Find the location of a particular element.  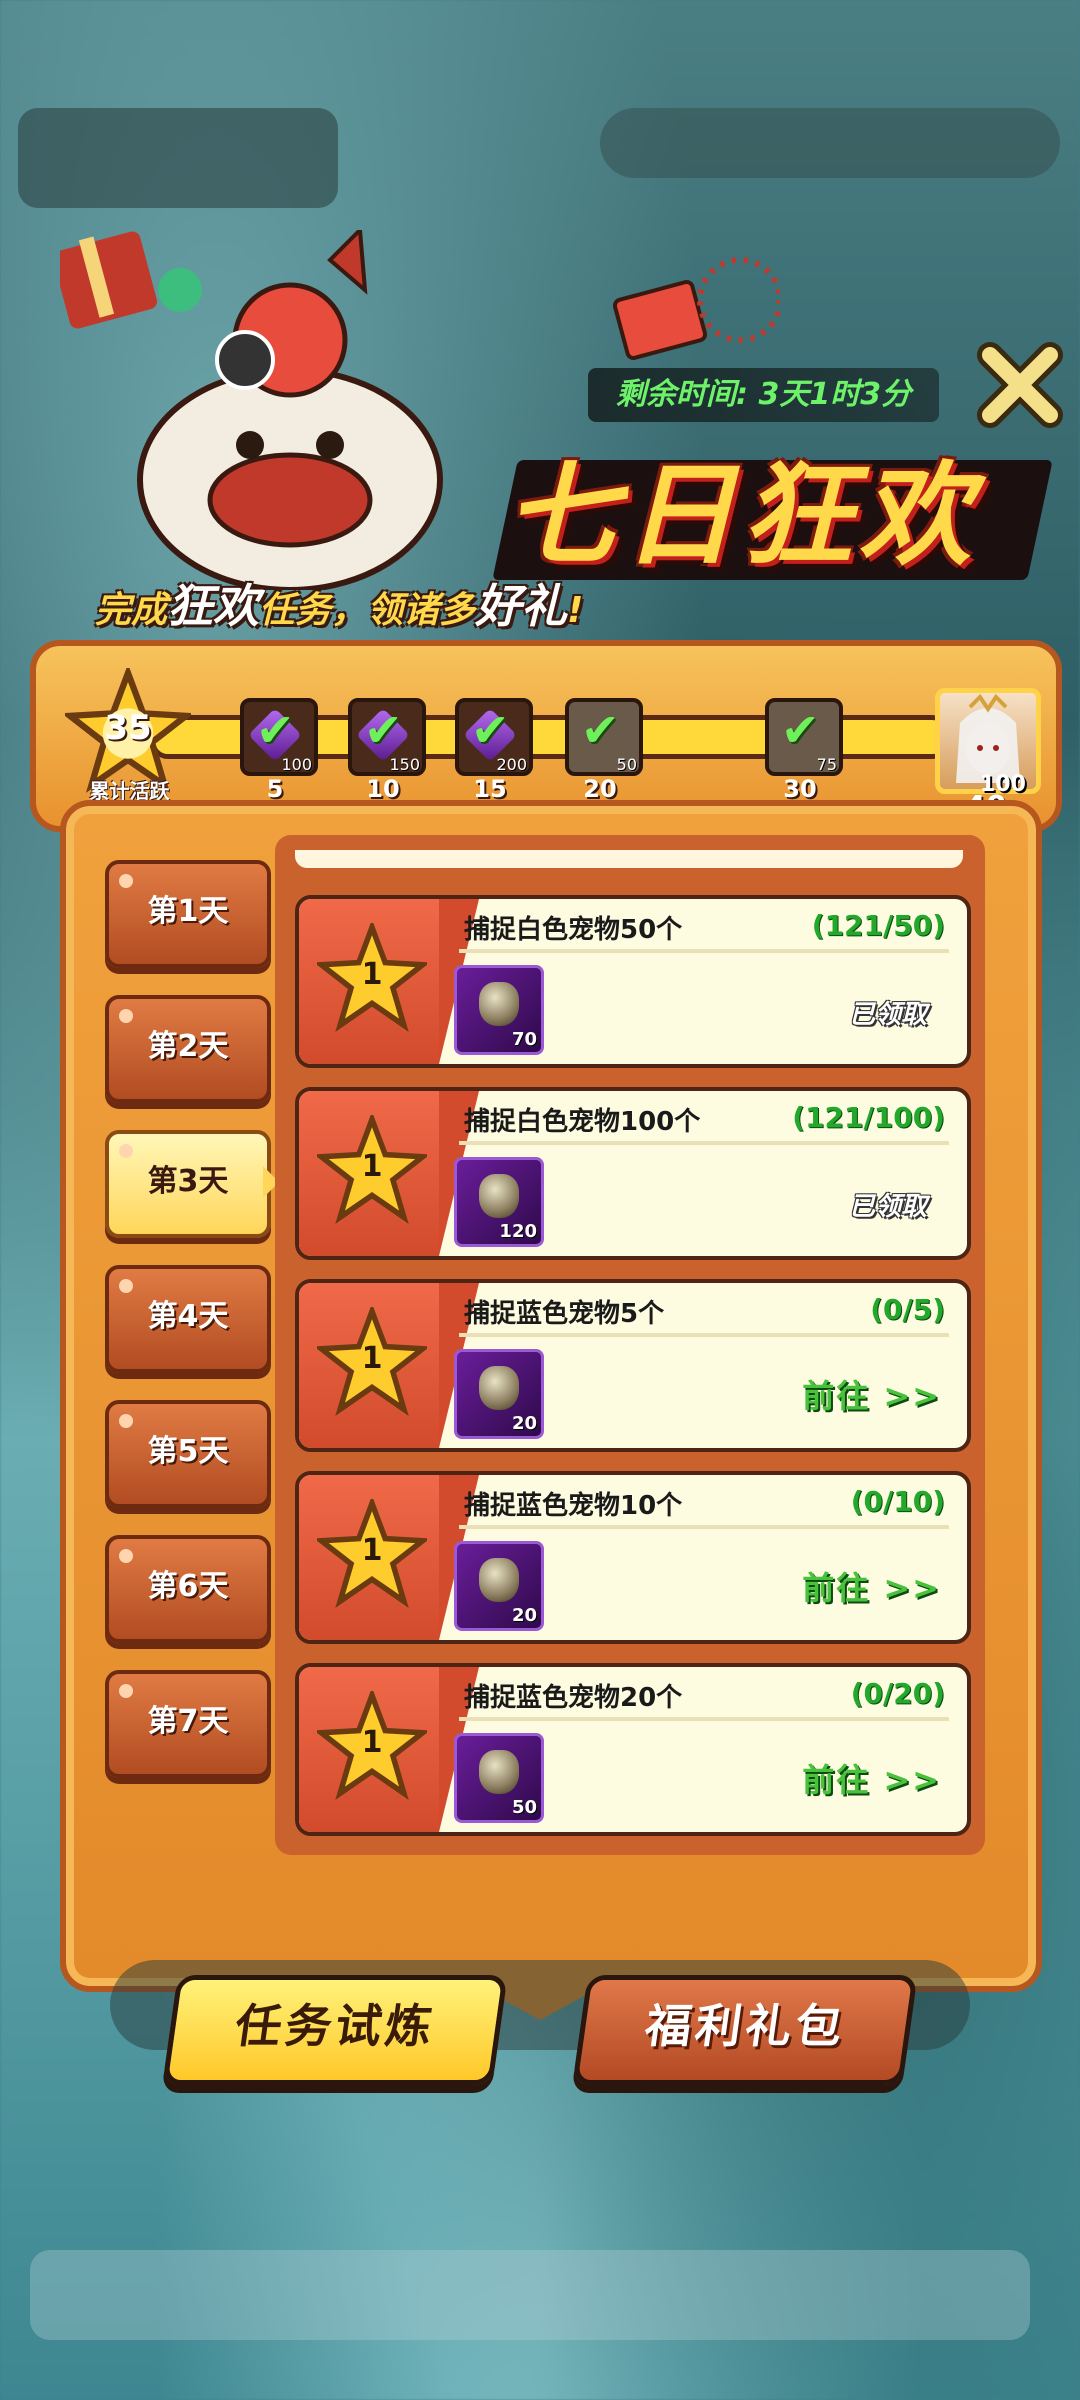

milestone-amount: 150 is located at coordinates (404, 764).